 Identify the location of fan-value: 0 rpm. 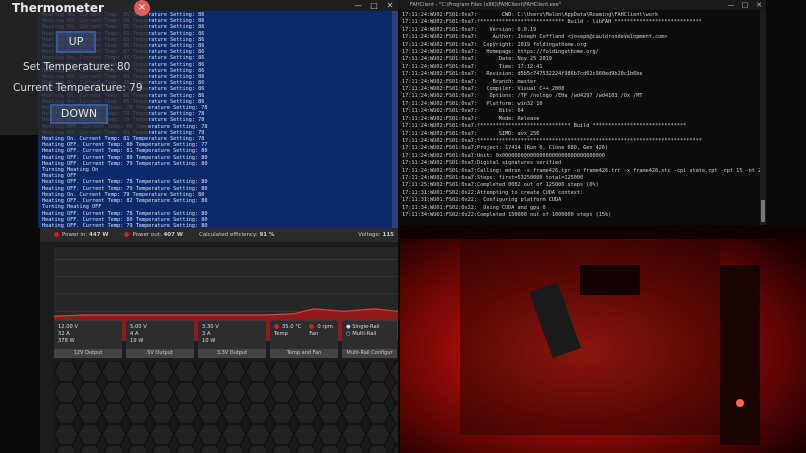
(325, 327).